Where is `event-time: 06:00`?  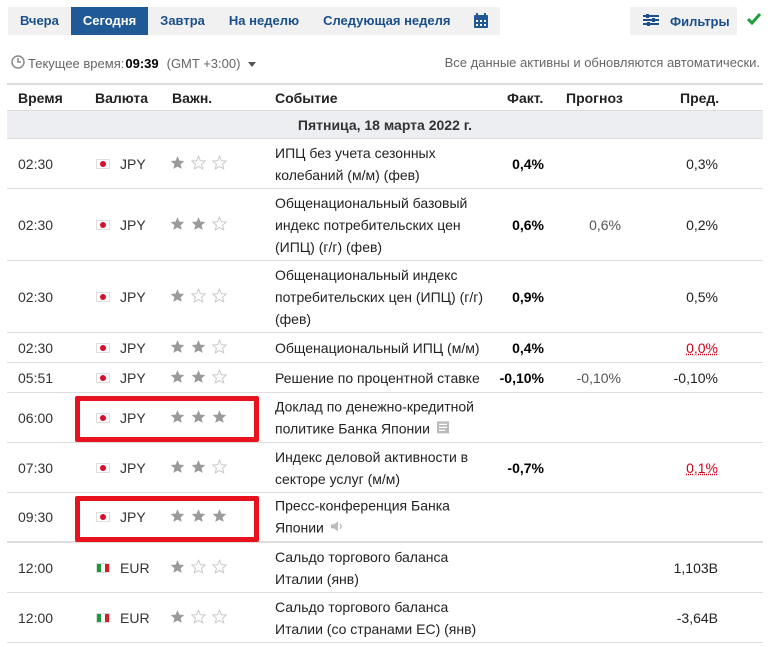
event-time: 06:00 is located at coordinates (36, 417).